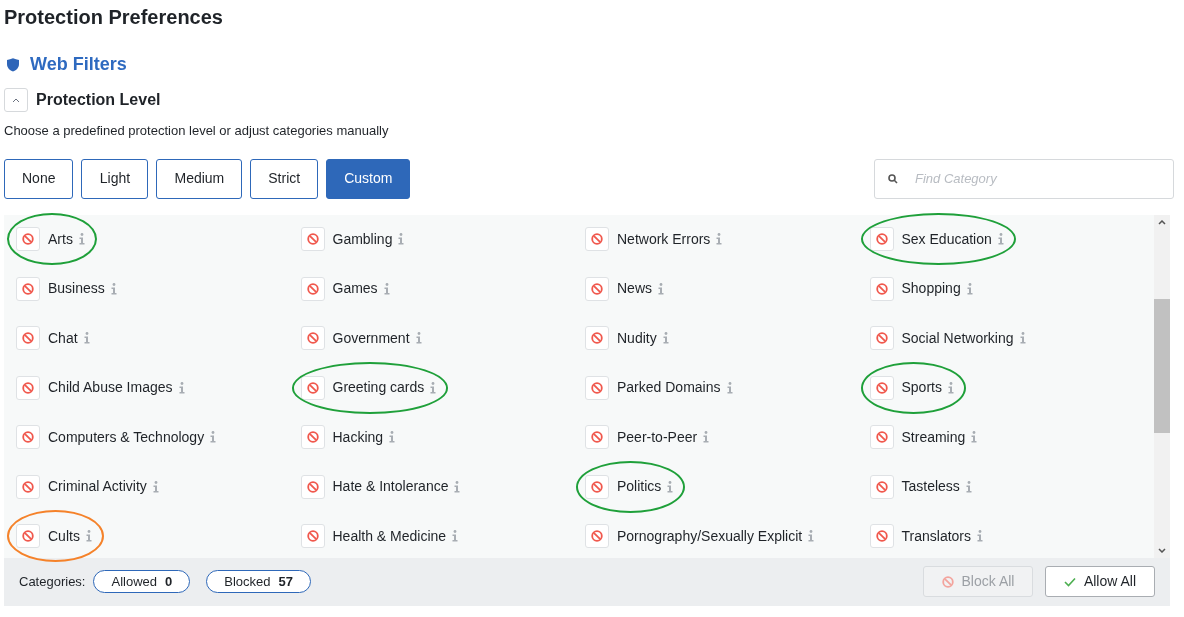 The height and width of the screenshot is (617, 1184). Describe the element at coordinates (126, 437) in the screenshot. I see `category-label: Computers & Technology` at that location.